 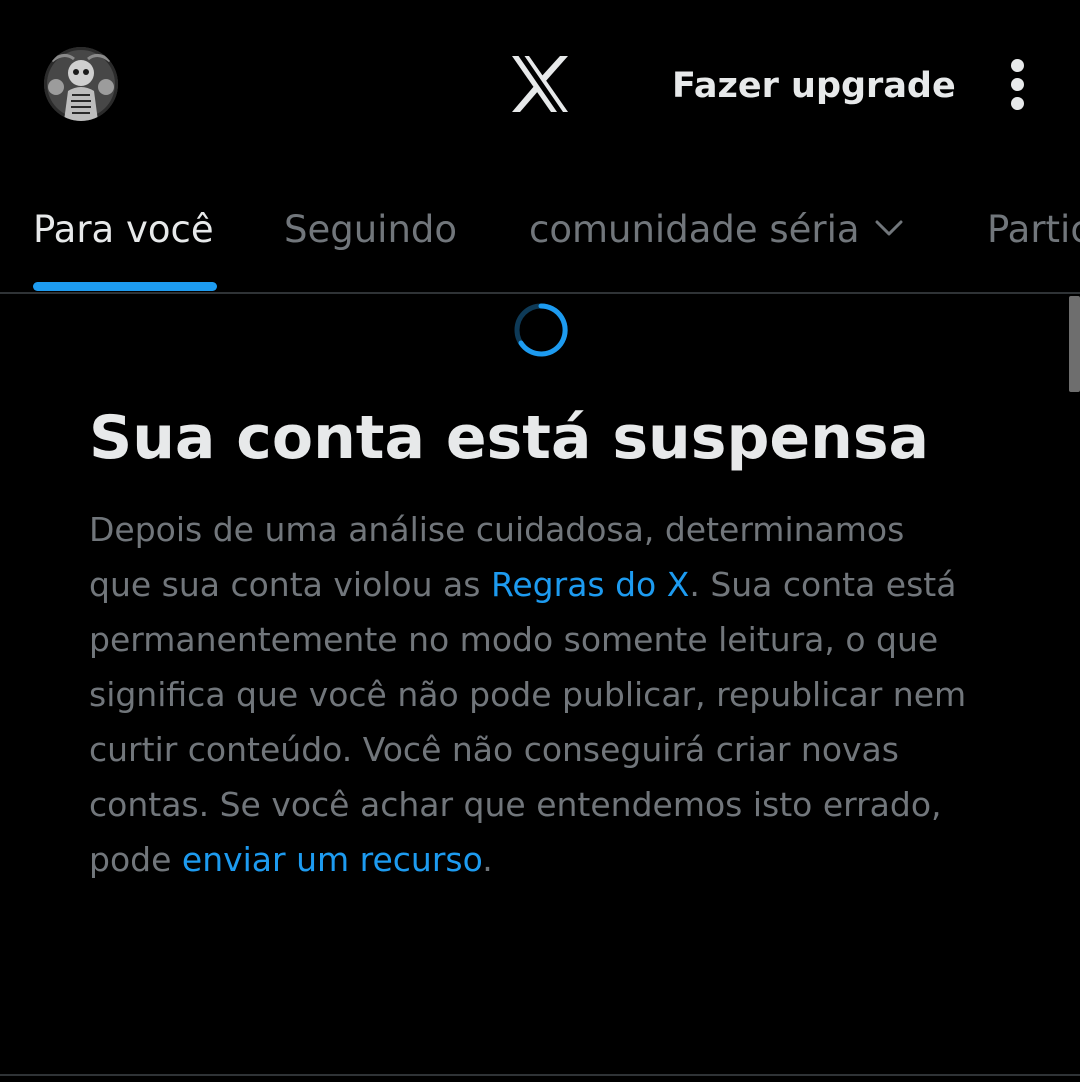 I want to click on scrollbar, so click(x=1074, y=344).